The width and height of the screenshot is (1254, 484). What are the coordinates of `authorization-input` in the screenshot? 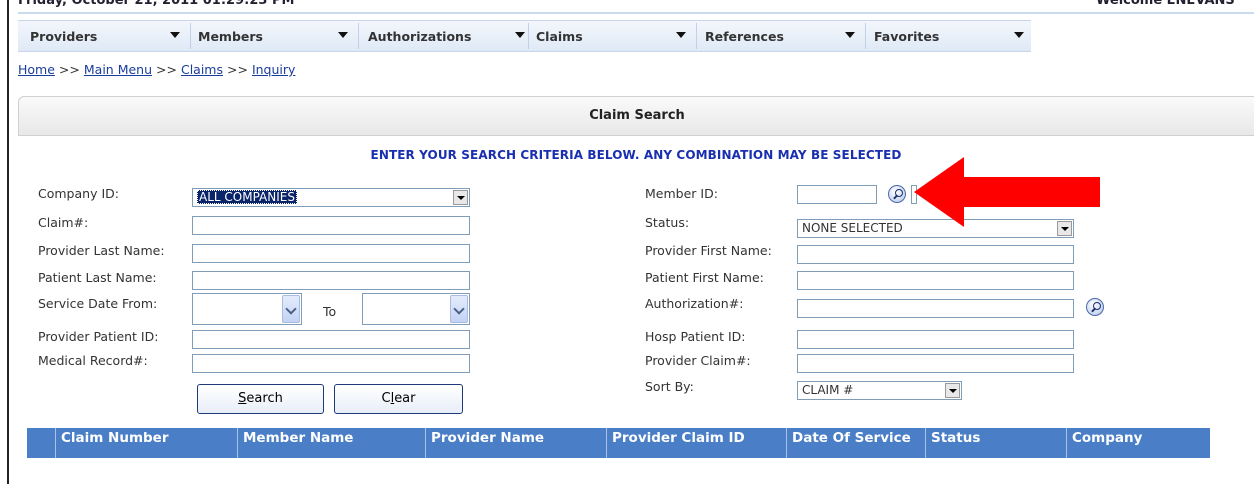 It's located at (935, 308).